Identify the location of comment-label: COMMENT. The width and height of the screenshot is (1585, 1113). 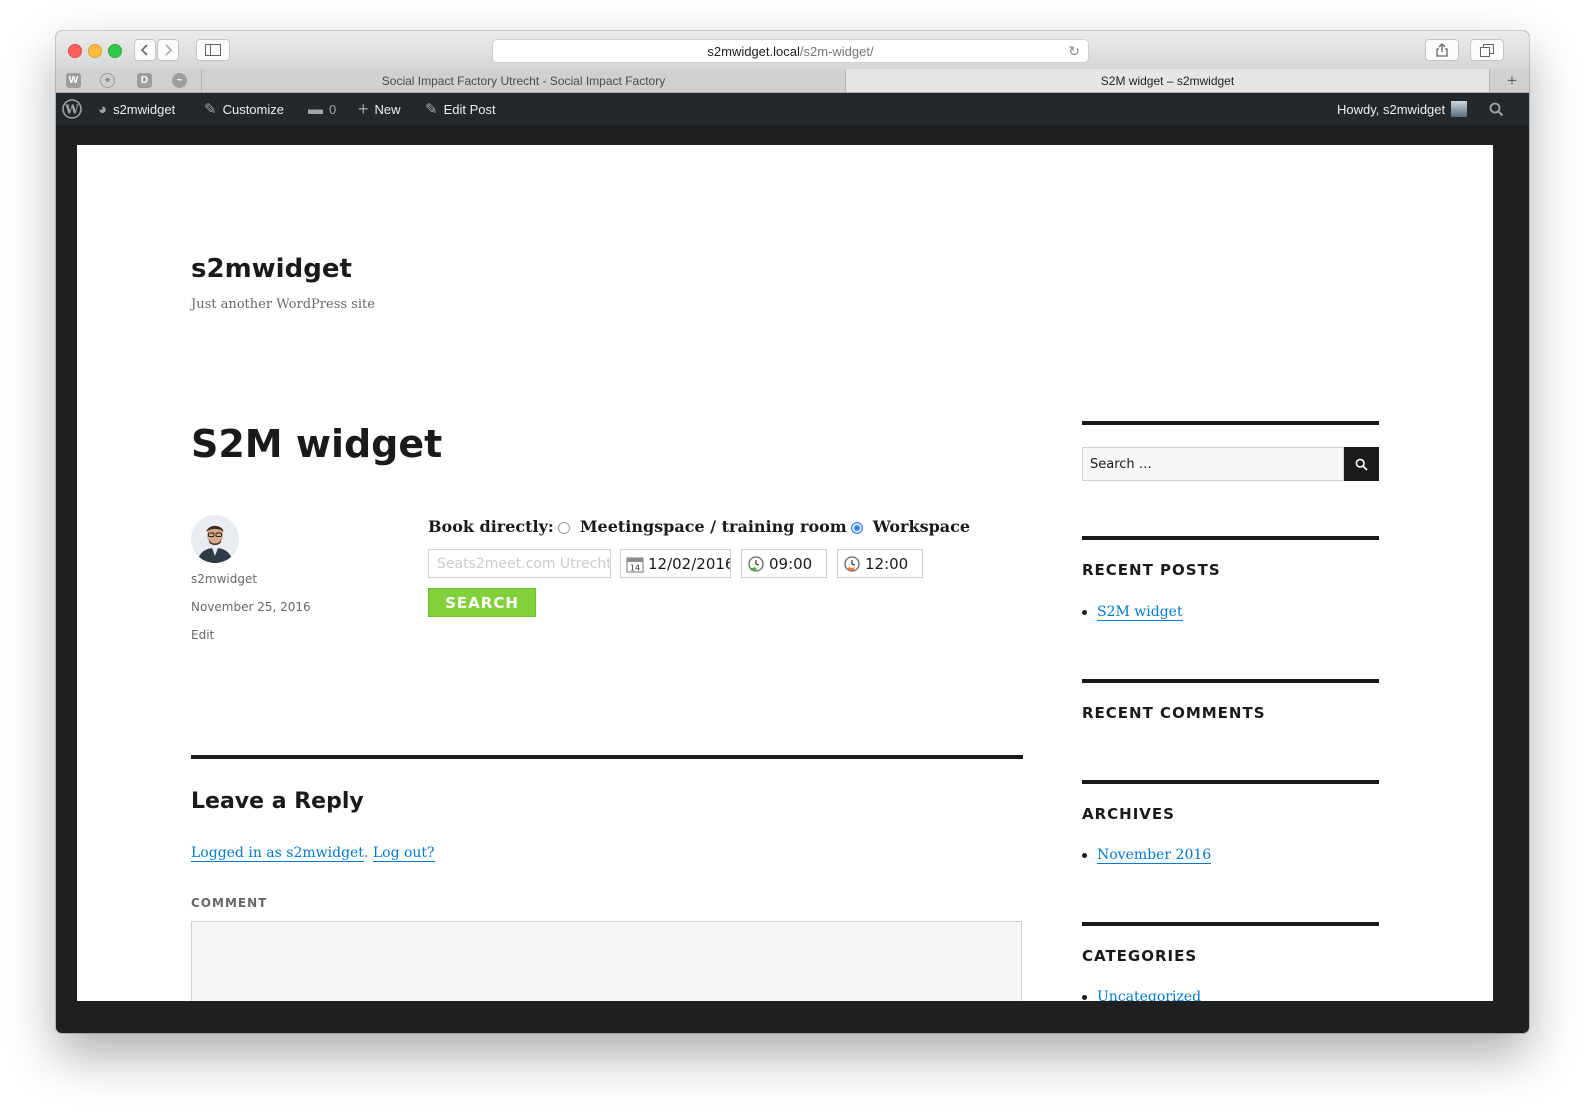
(229, 903).